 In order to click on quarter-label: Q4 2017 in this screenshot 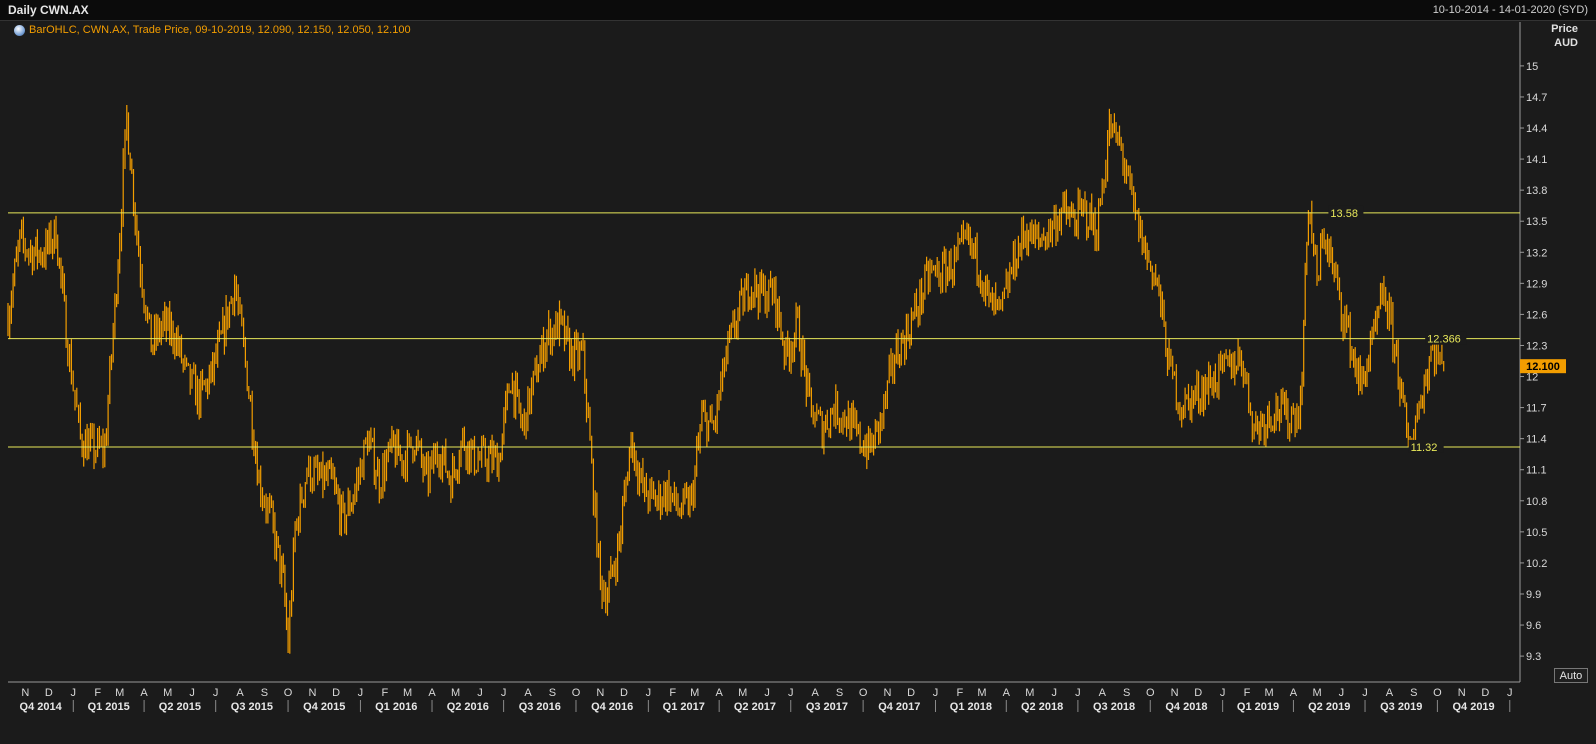, I will do `click(899, 707)`.